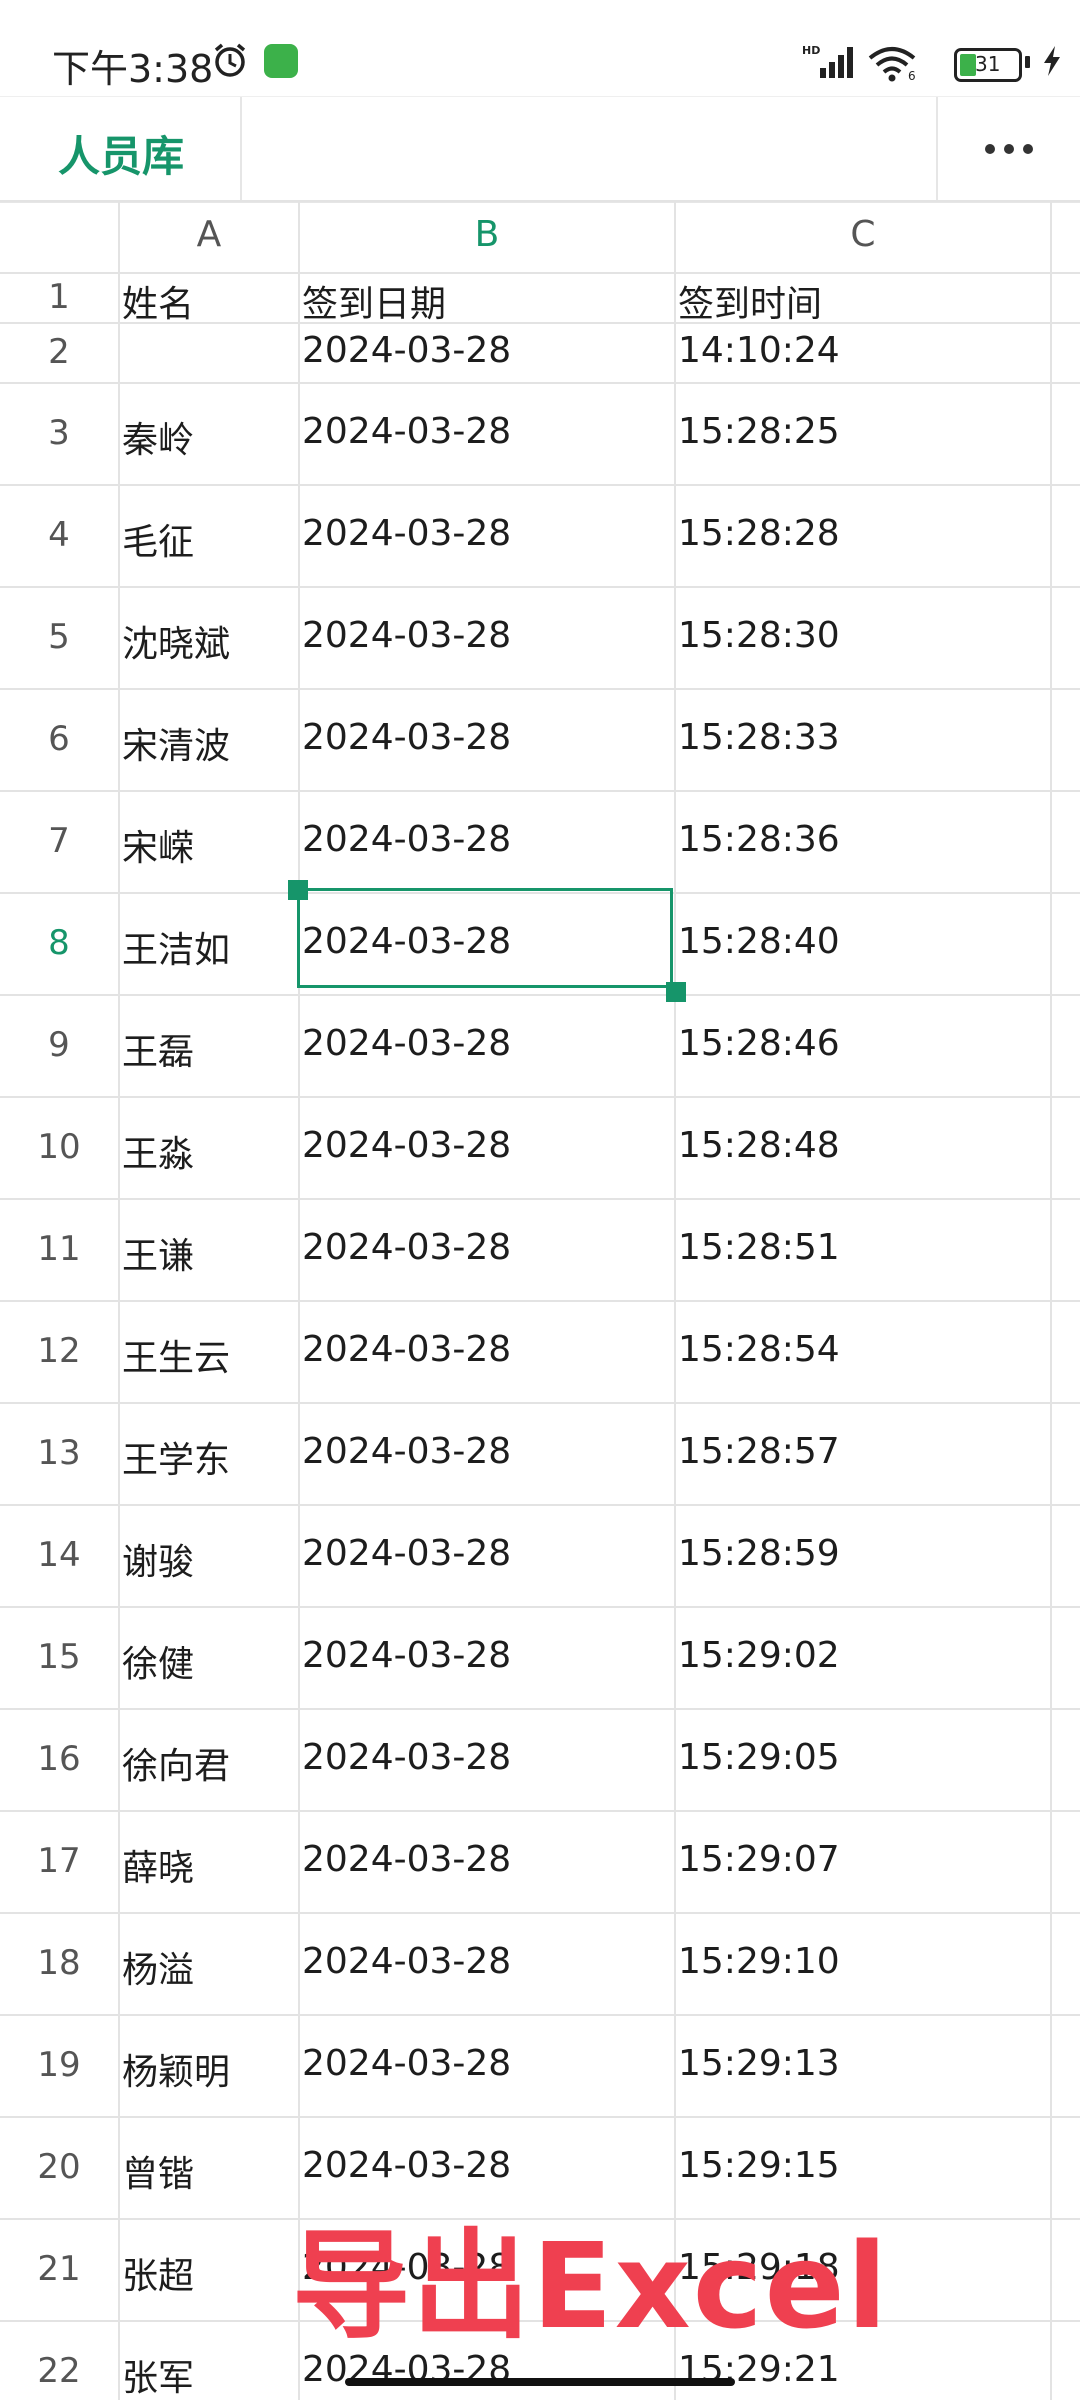  What do you see at coordinates (759, 1247) in the screenshot?
I see `cell-time: 15:28:51` at bounding box center [759, 1247].